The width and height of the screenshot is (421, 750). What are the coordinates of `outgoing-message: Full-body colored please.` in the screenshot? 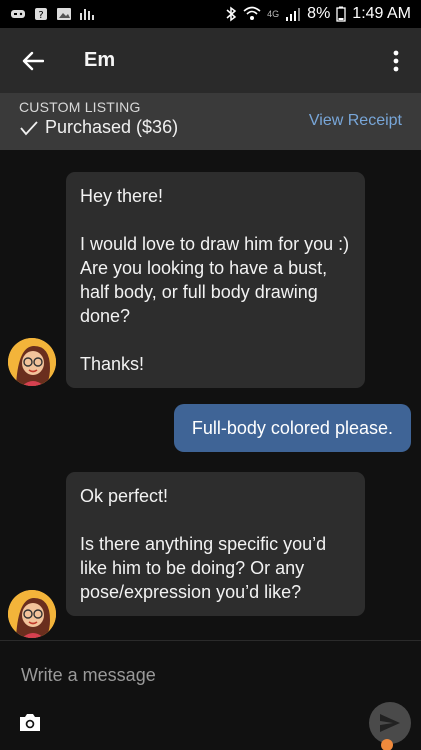 It's located at (292, 428).